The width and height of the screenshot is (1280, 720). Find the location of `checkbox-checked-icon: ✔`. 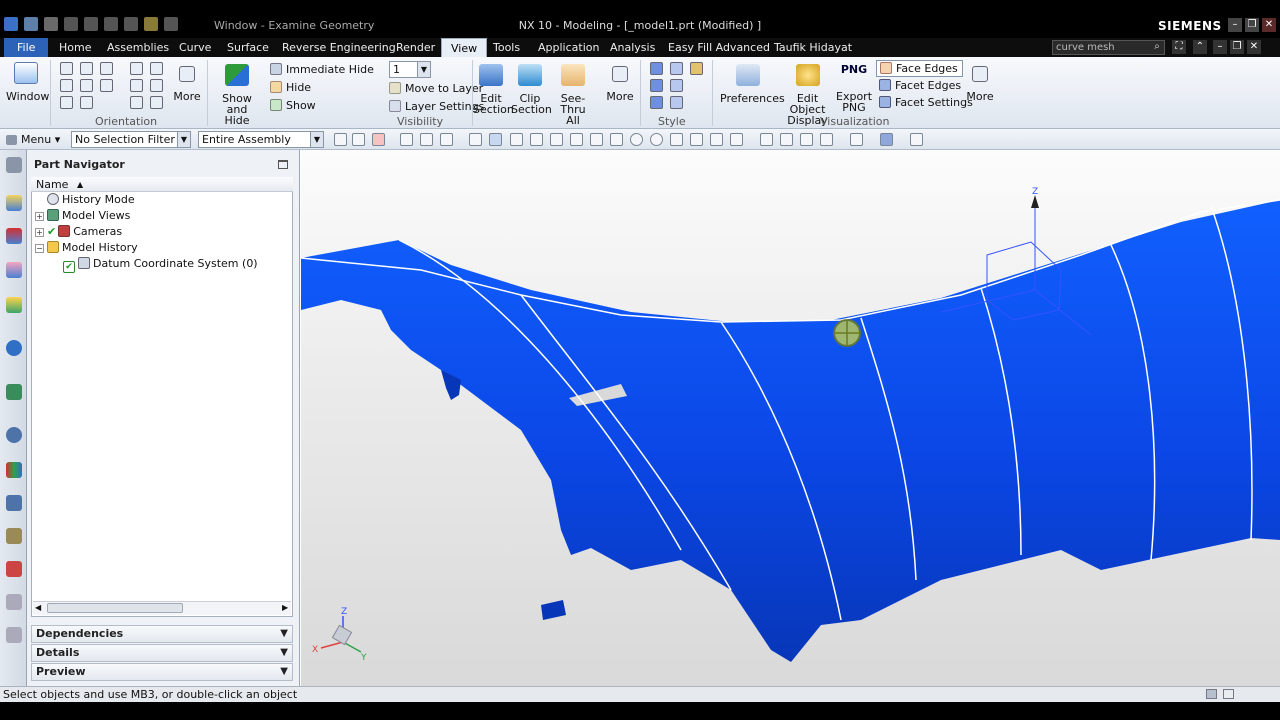

checkbox-checked-icon: ✔ is located at coordinates (69, 267).